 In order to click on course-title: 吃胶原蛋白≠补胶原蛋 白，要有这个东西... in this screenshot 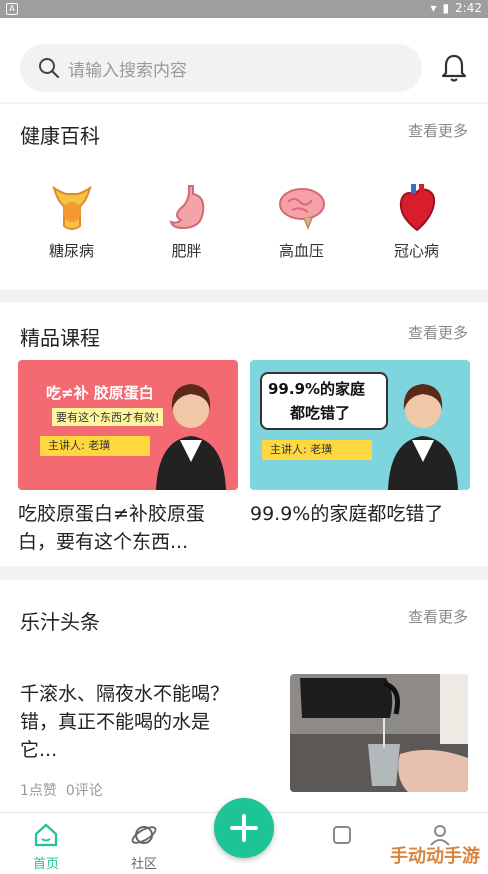, I will do `click(128, 528)`.